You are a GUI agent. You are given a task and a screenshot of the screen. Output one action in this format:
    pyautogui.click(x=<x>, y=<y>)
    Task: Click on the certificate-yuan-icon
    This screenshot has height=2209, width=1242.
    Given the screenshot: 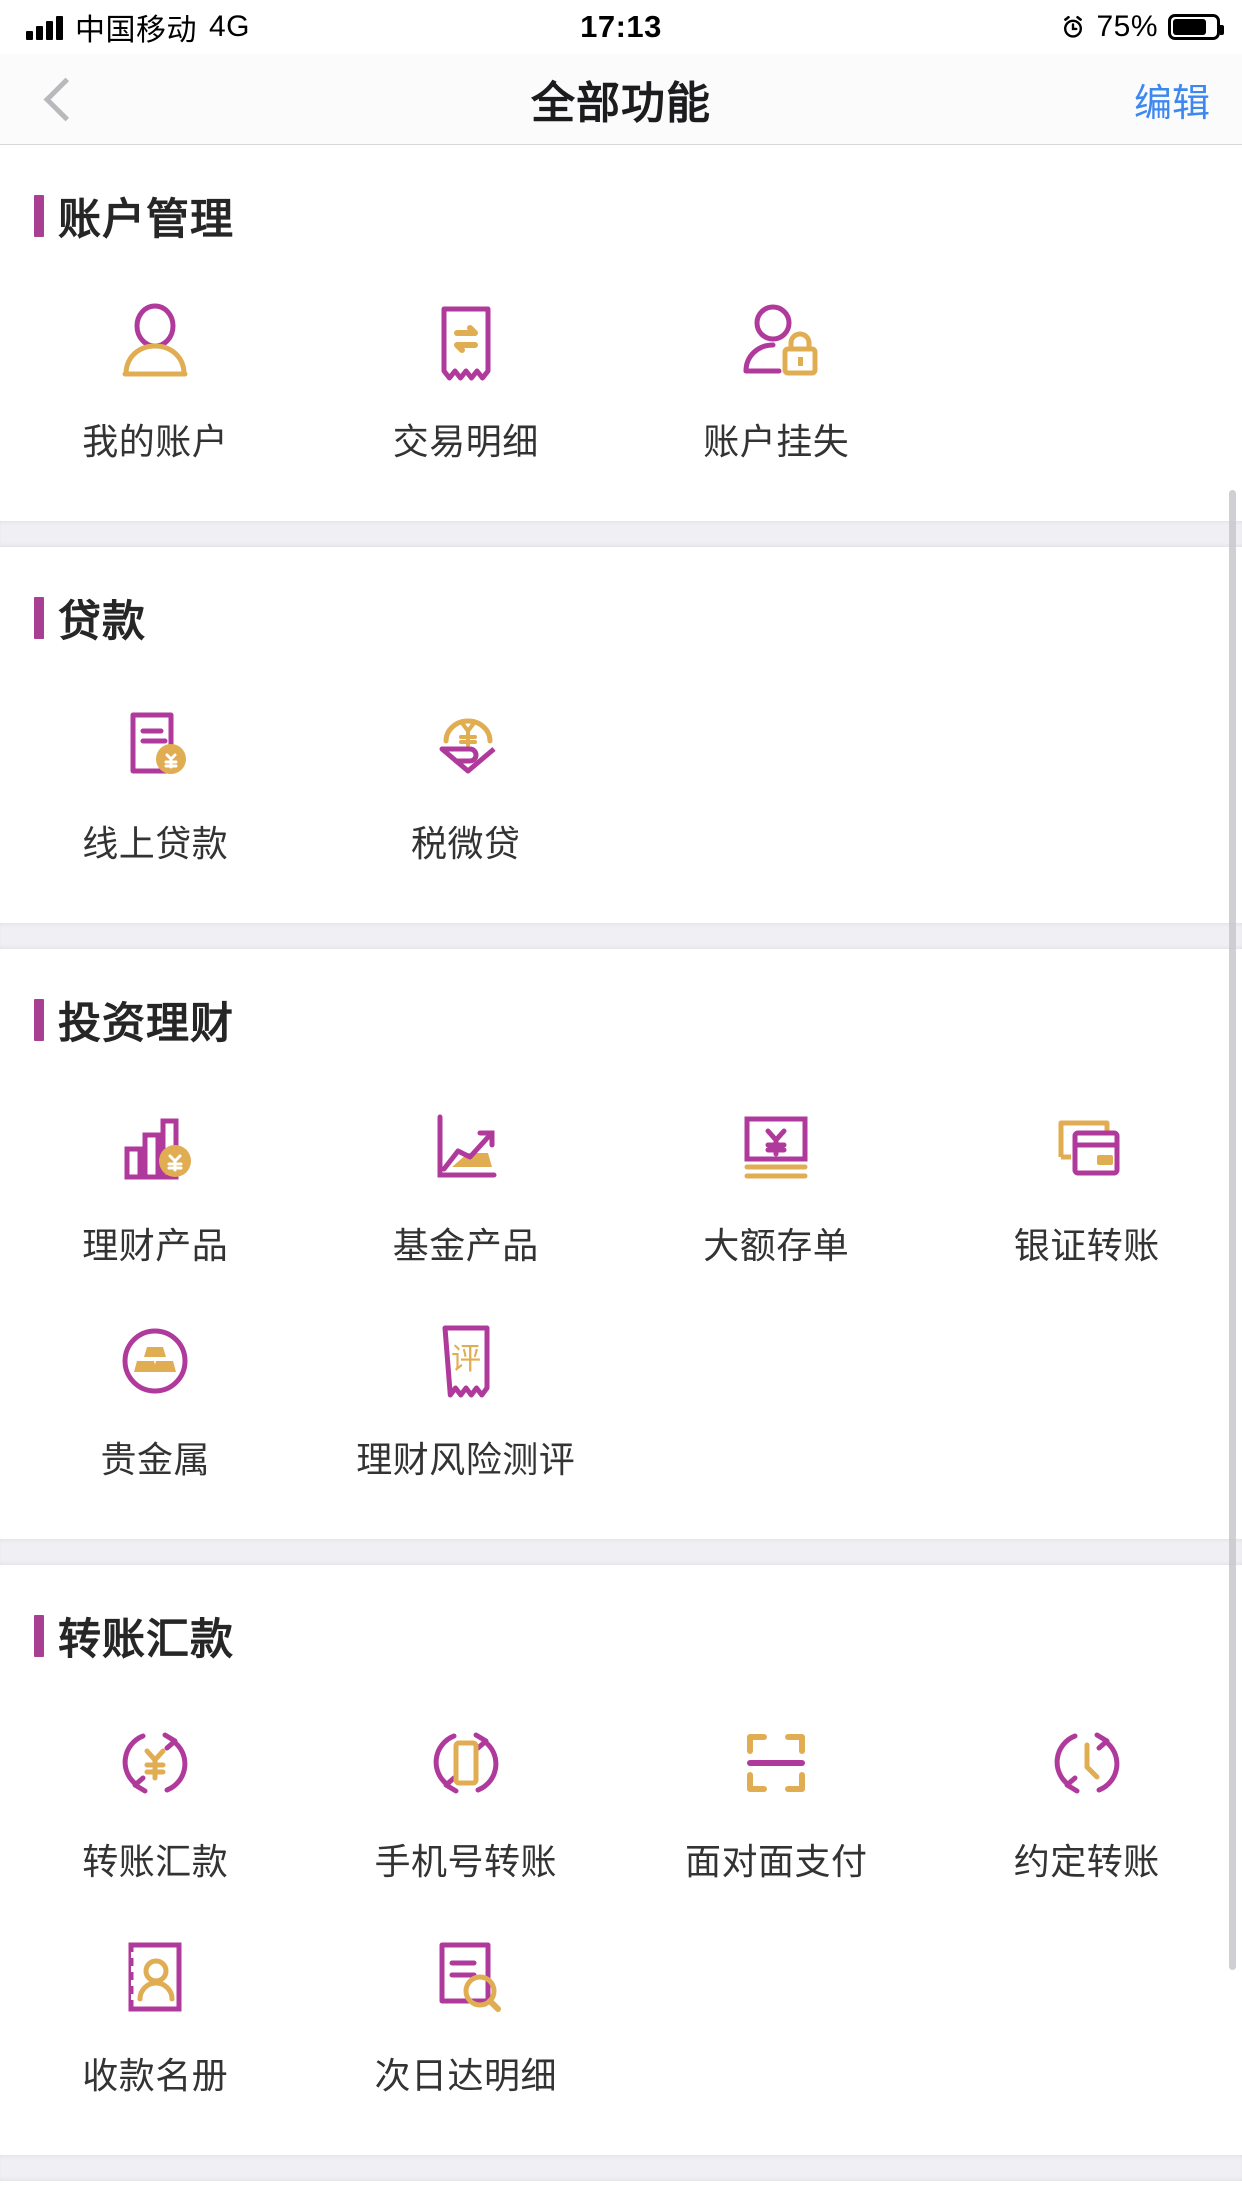 What is the action you would take?
    pyautogui.click(x=776, y=1147)
    